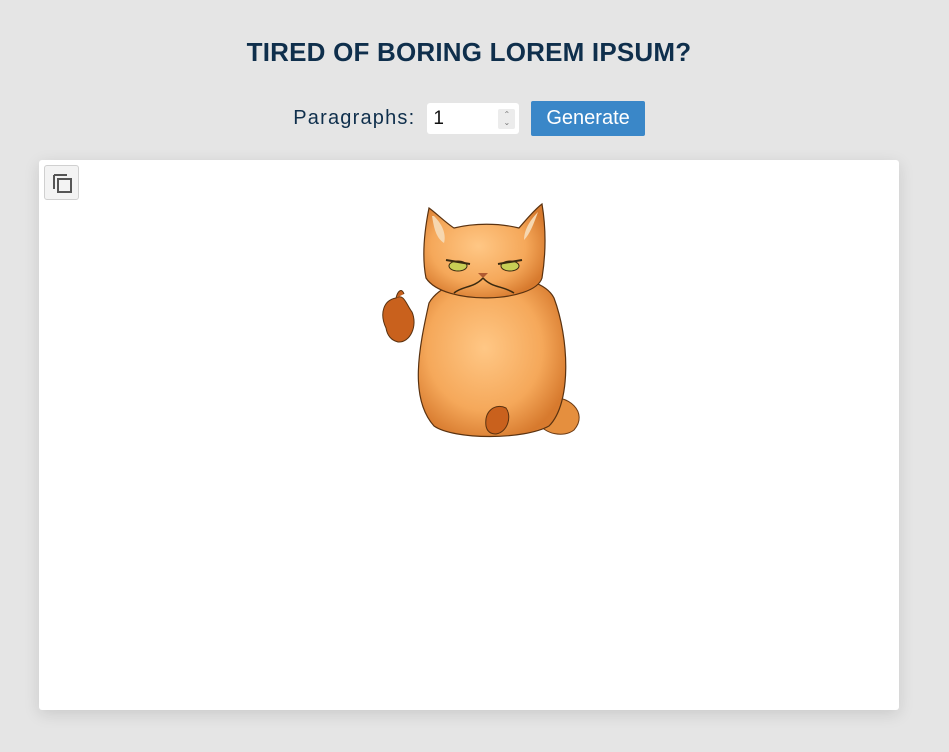 The image size is (949, 752). I want to click on copy-icon, so click(62, 183).